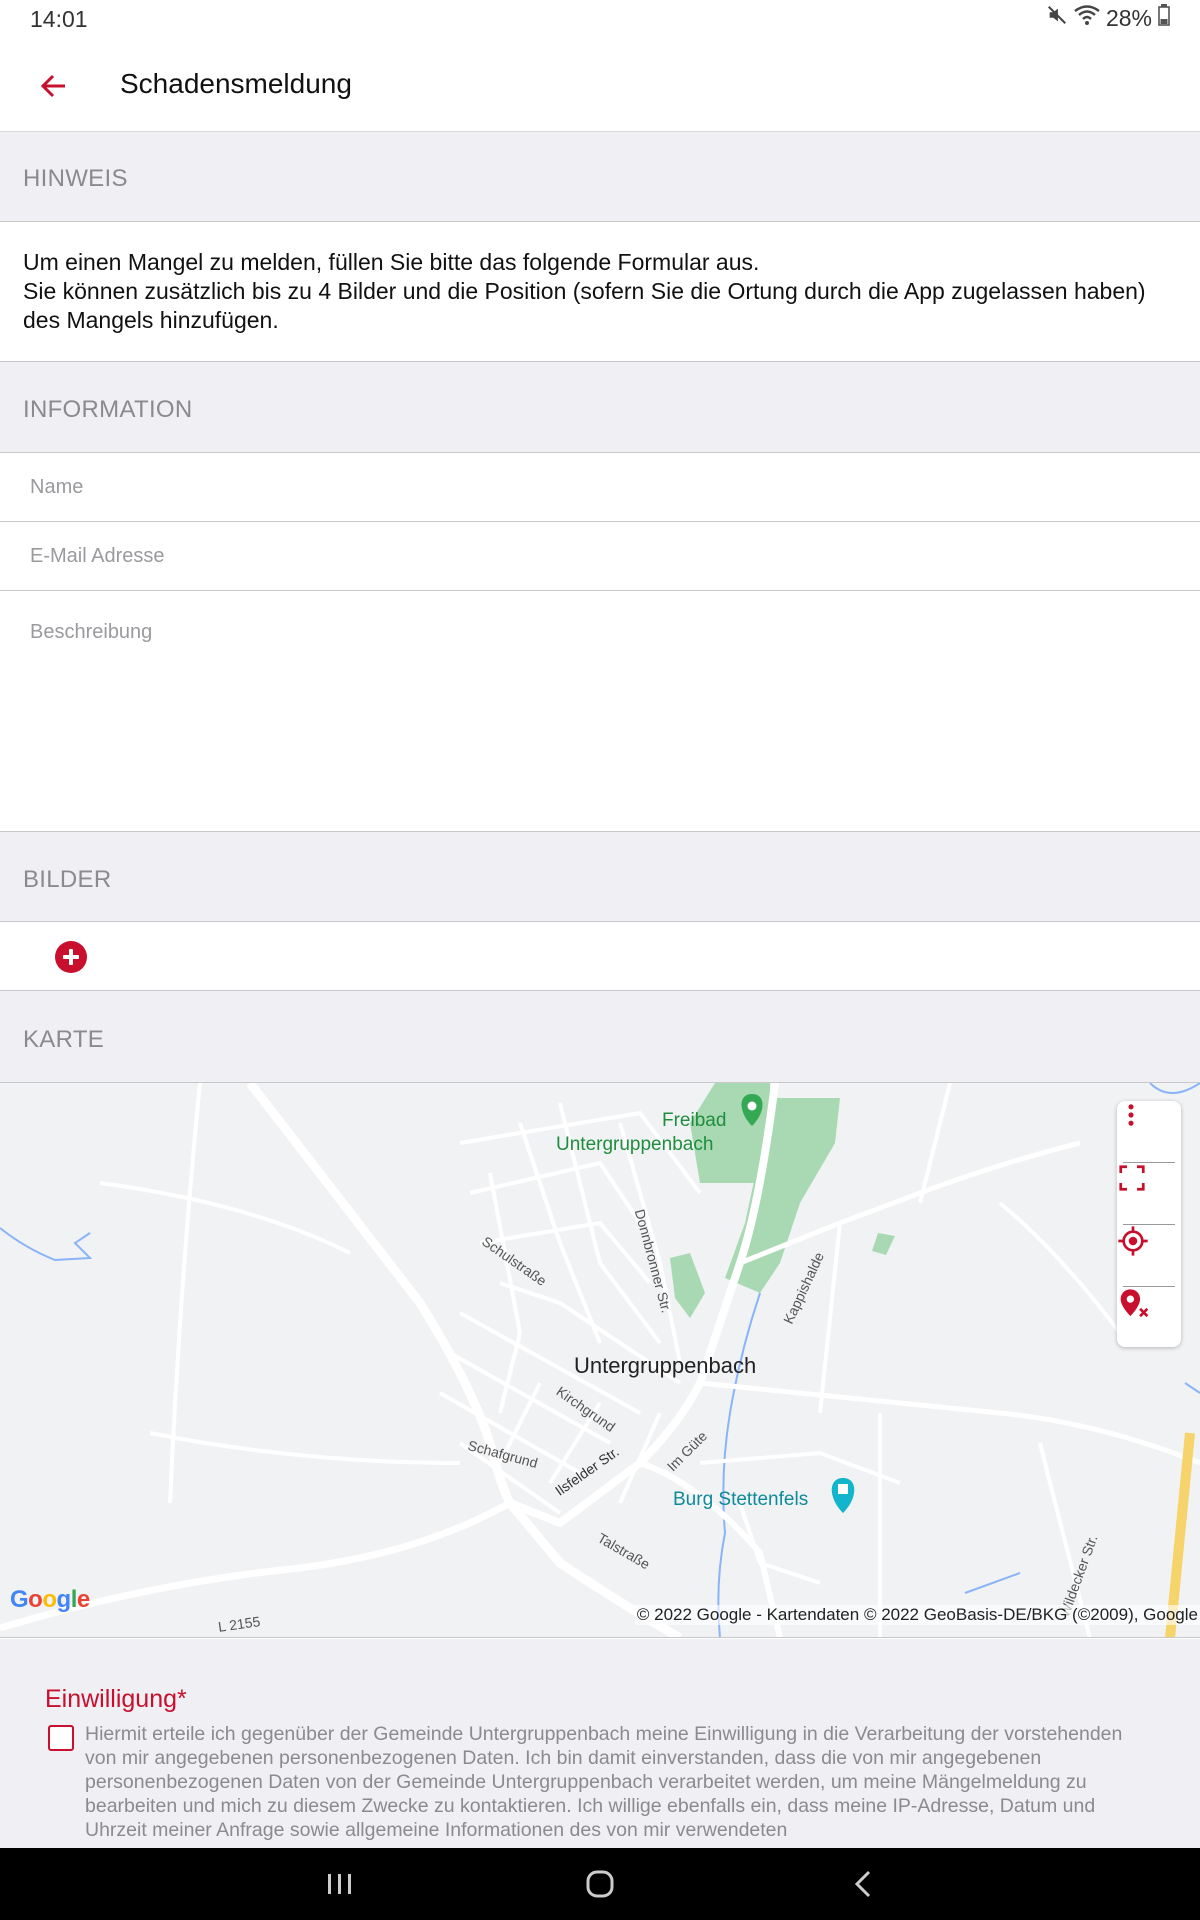 This screenshot has height=1920, width=1200. Describe the element at coordinates (1149, 1193) in the screenshot. I see `map-fullscreen-button` at that location.